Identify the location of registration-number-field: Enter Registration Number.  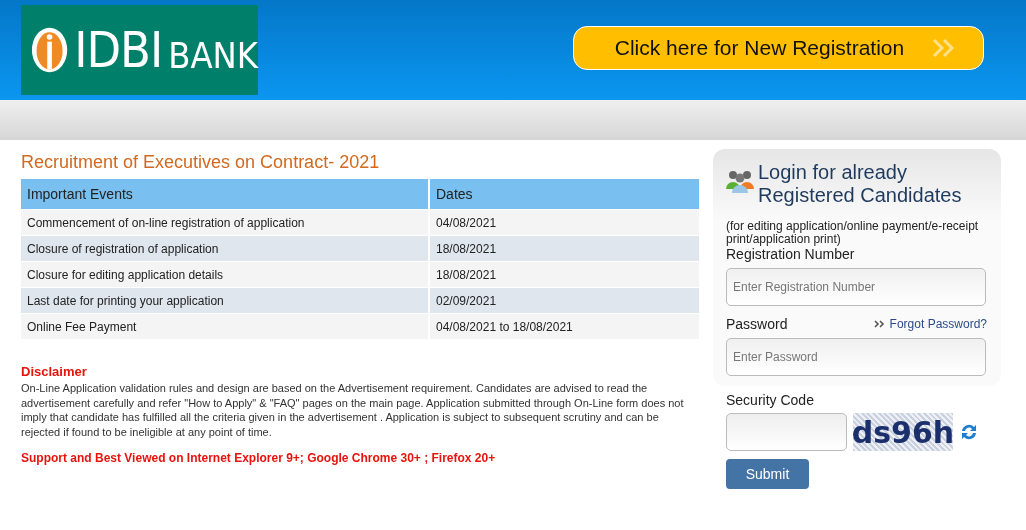
(856, 287).